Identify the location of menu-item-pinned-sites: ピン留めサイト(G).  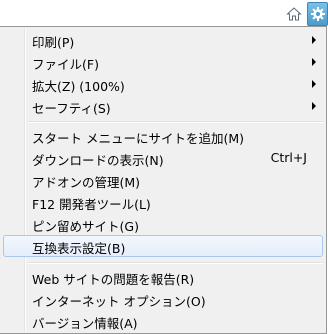
(163, 224).